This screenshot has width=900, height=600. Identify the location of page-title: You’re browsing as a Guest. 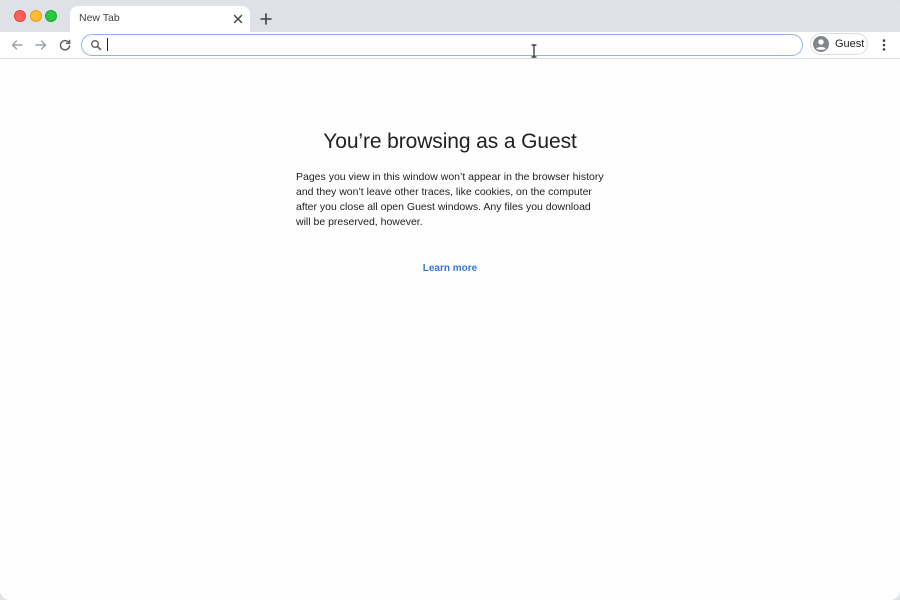
(450, 141).